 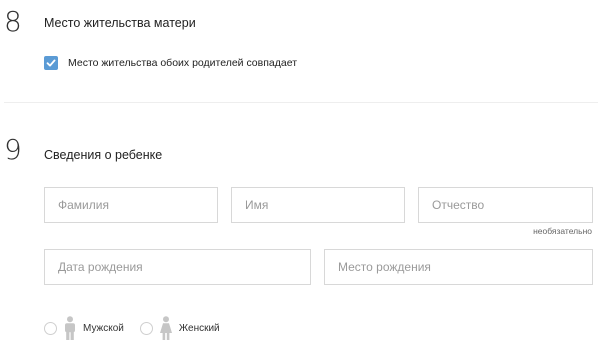 I want to click on birth-place-input, so click(x=458, y=267).